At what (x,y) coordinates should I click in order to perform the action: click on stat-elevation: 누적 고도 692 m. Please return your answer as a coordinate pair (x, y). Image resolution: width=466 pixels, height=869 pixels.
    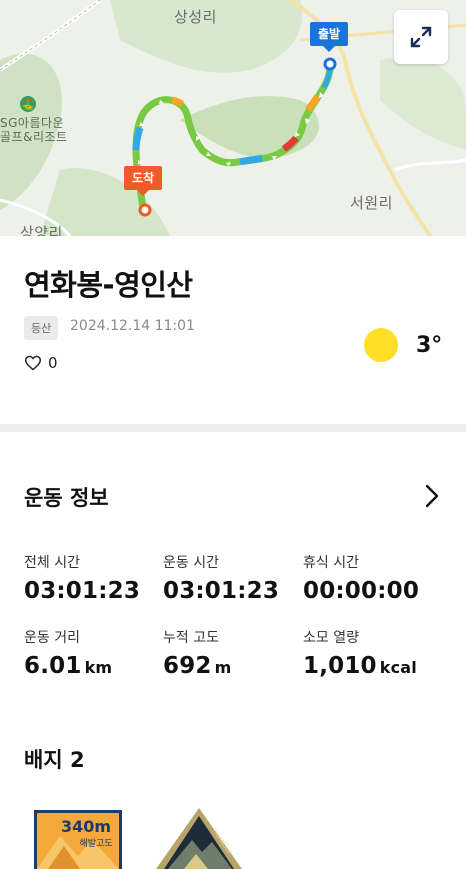
    Looking at the image, I should click on (197, 653).